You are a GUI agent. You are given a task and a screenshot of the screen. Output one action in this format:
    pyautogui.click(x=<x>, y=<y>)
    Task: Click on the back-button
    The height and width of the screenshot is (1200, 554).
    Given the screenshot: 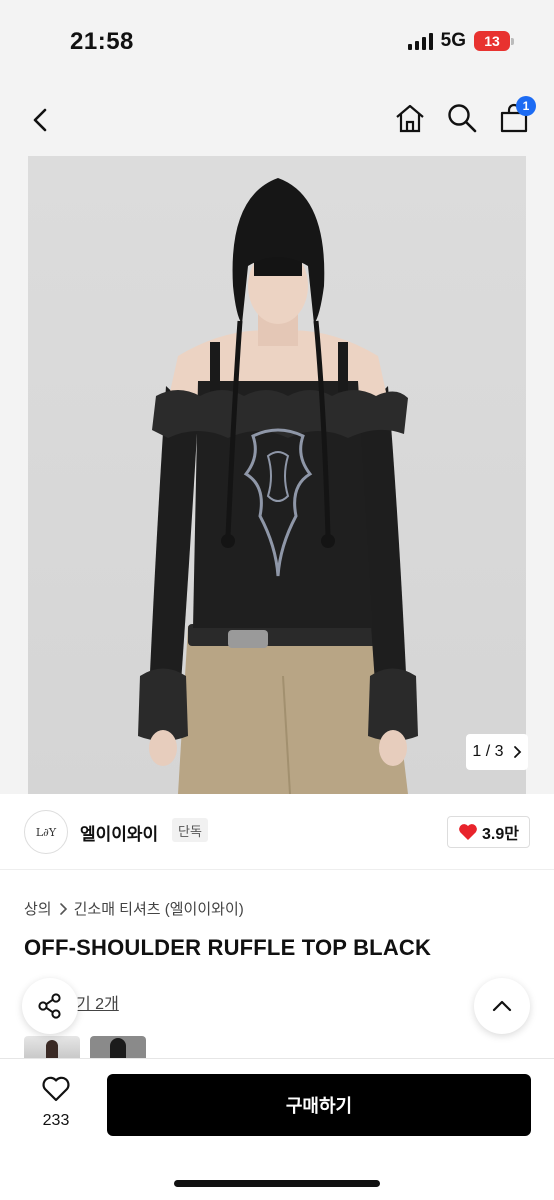 What is the action you would take?
    pyautogui.click(x=41, y=120)
    